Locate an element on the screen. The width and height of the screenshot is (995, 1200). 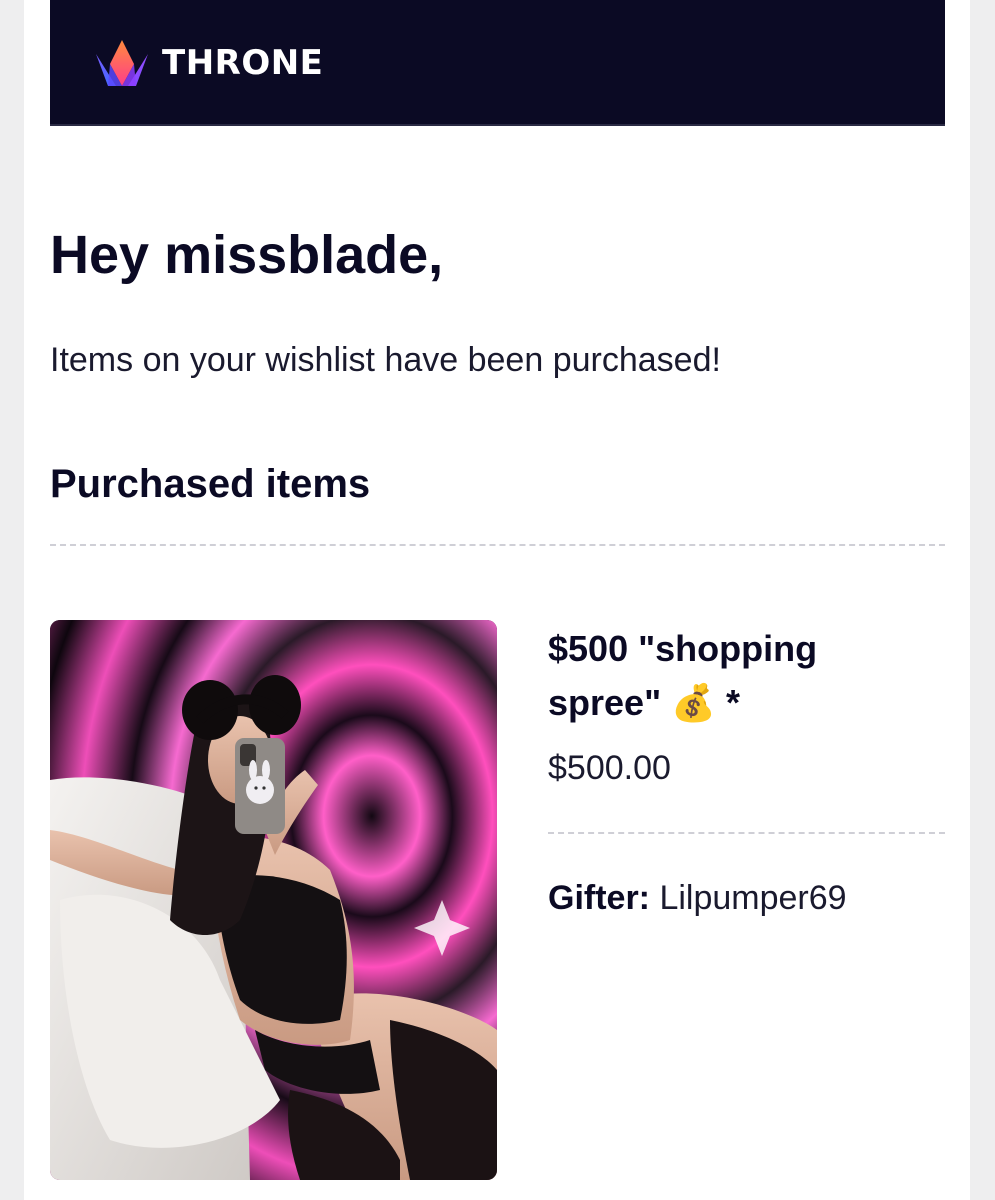
item-name: $500 "shopping spree" 💰 * is located at coordinates (728, 676).